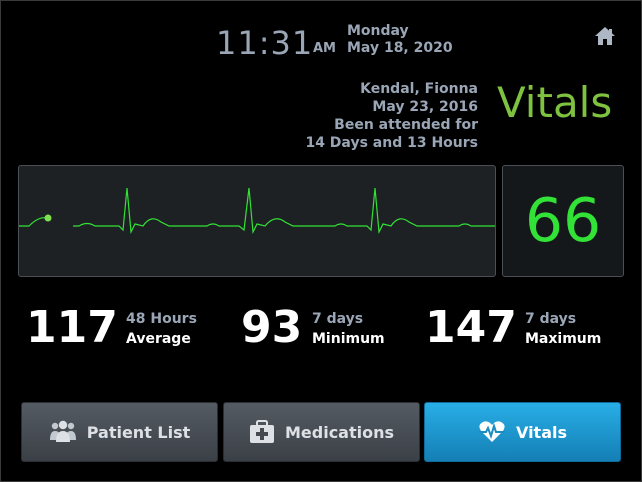 This screenshot has height=482, width=642. Describe the element at coordinates (257, 211) in the screenshot. I see `ecg-waveform` at that location.